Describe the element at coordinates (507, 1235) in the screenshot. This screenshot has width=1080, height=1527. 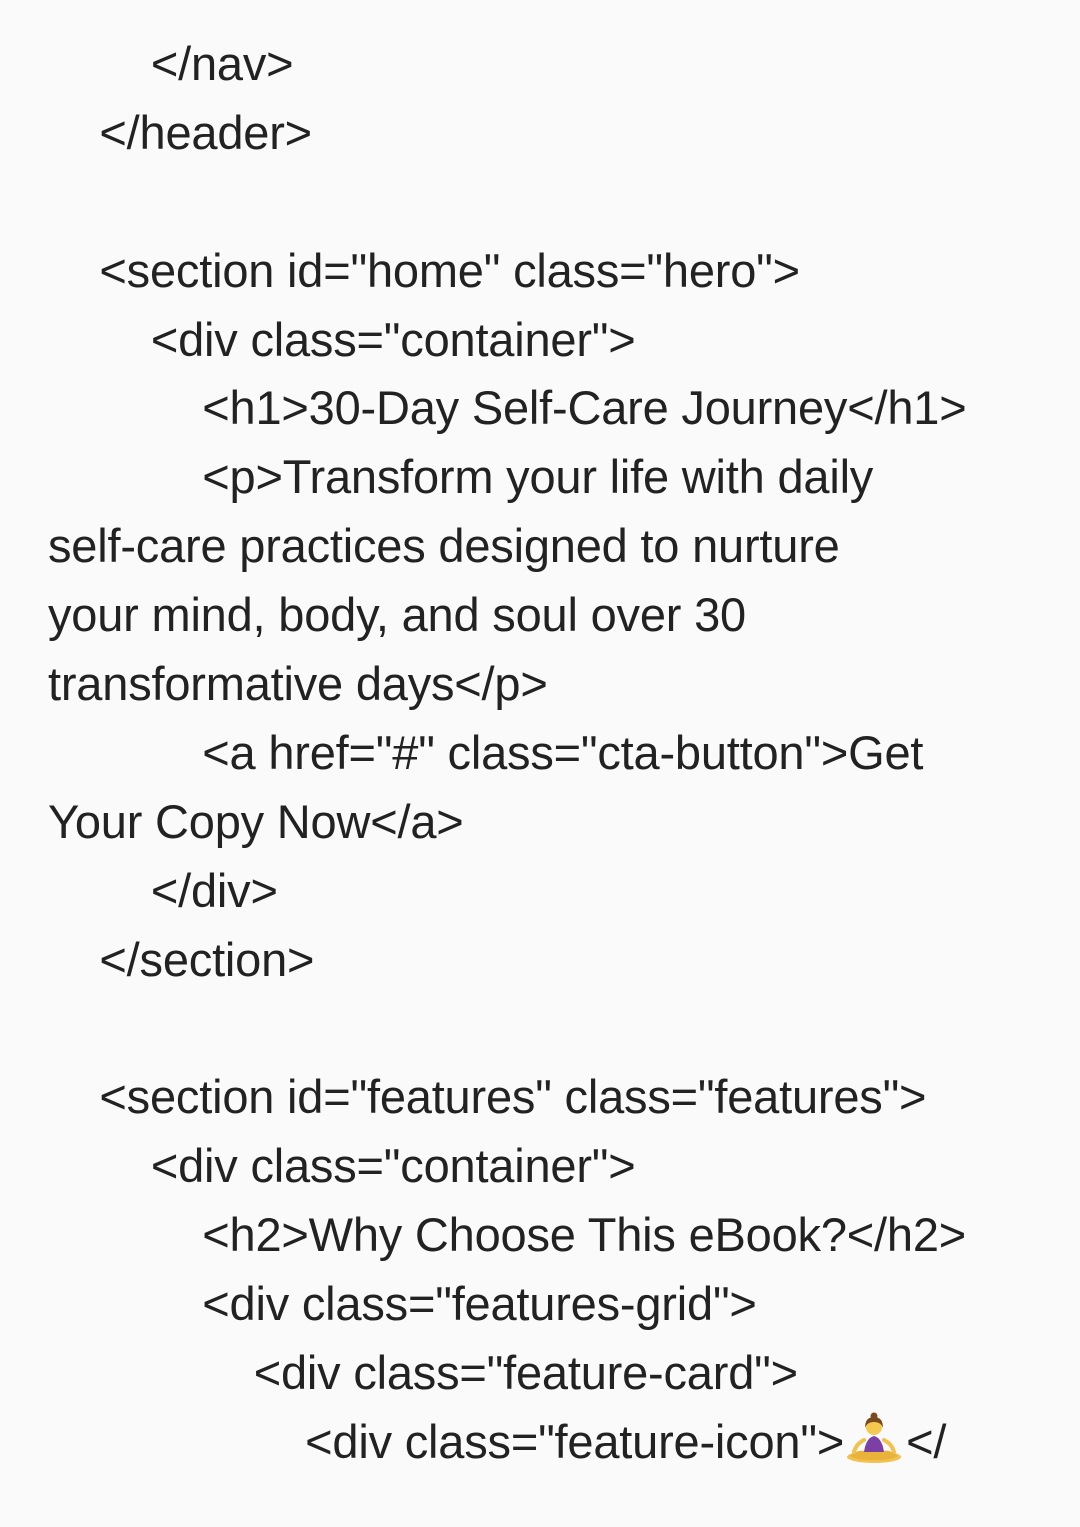
I see `code-line: <h2>Why Choose This eBook?</h2>` at that location.